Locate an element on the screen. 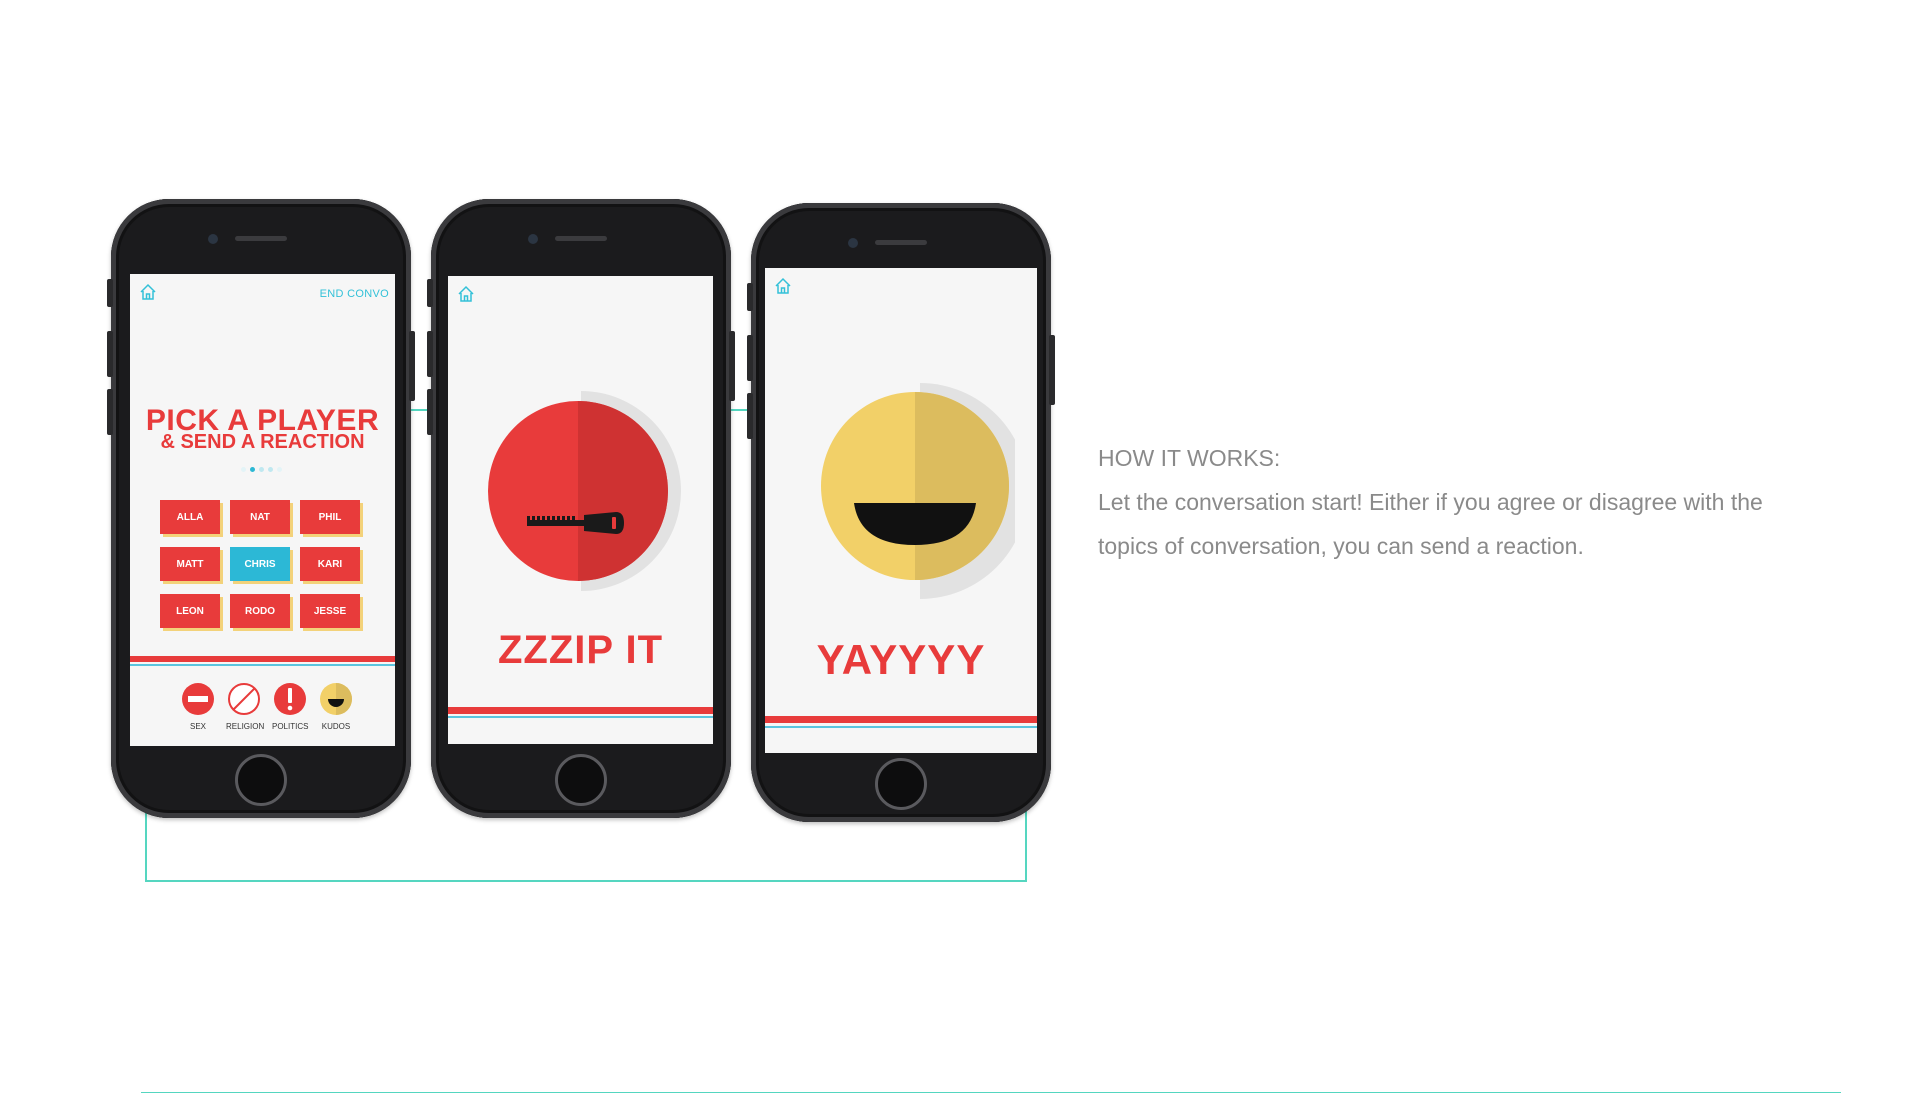 This screenshot has width=1920, height=1093. big-smile-icon is located at coordinates (918, 491).